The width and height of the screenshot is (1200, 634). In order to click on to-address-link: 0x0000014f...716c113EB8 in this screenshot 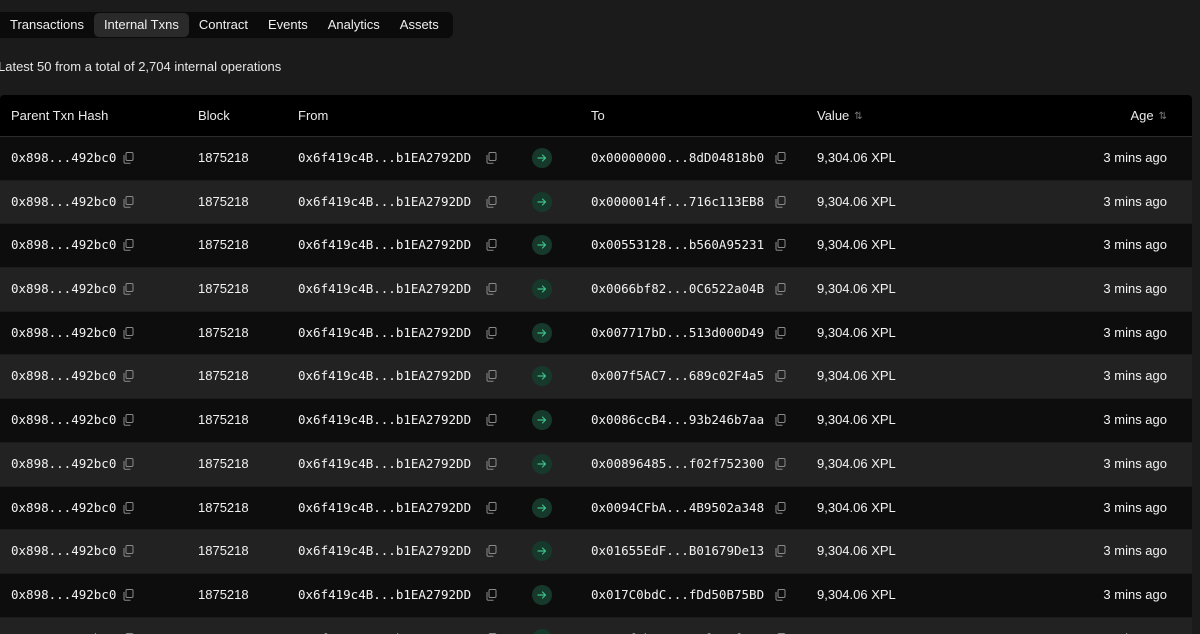, I will do `click(677, 202)`.